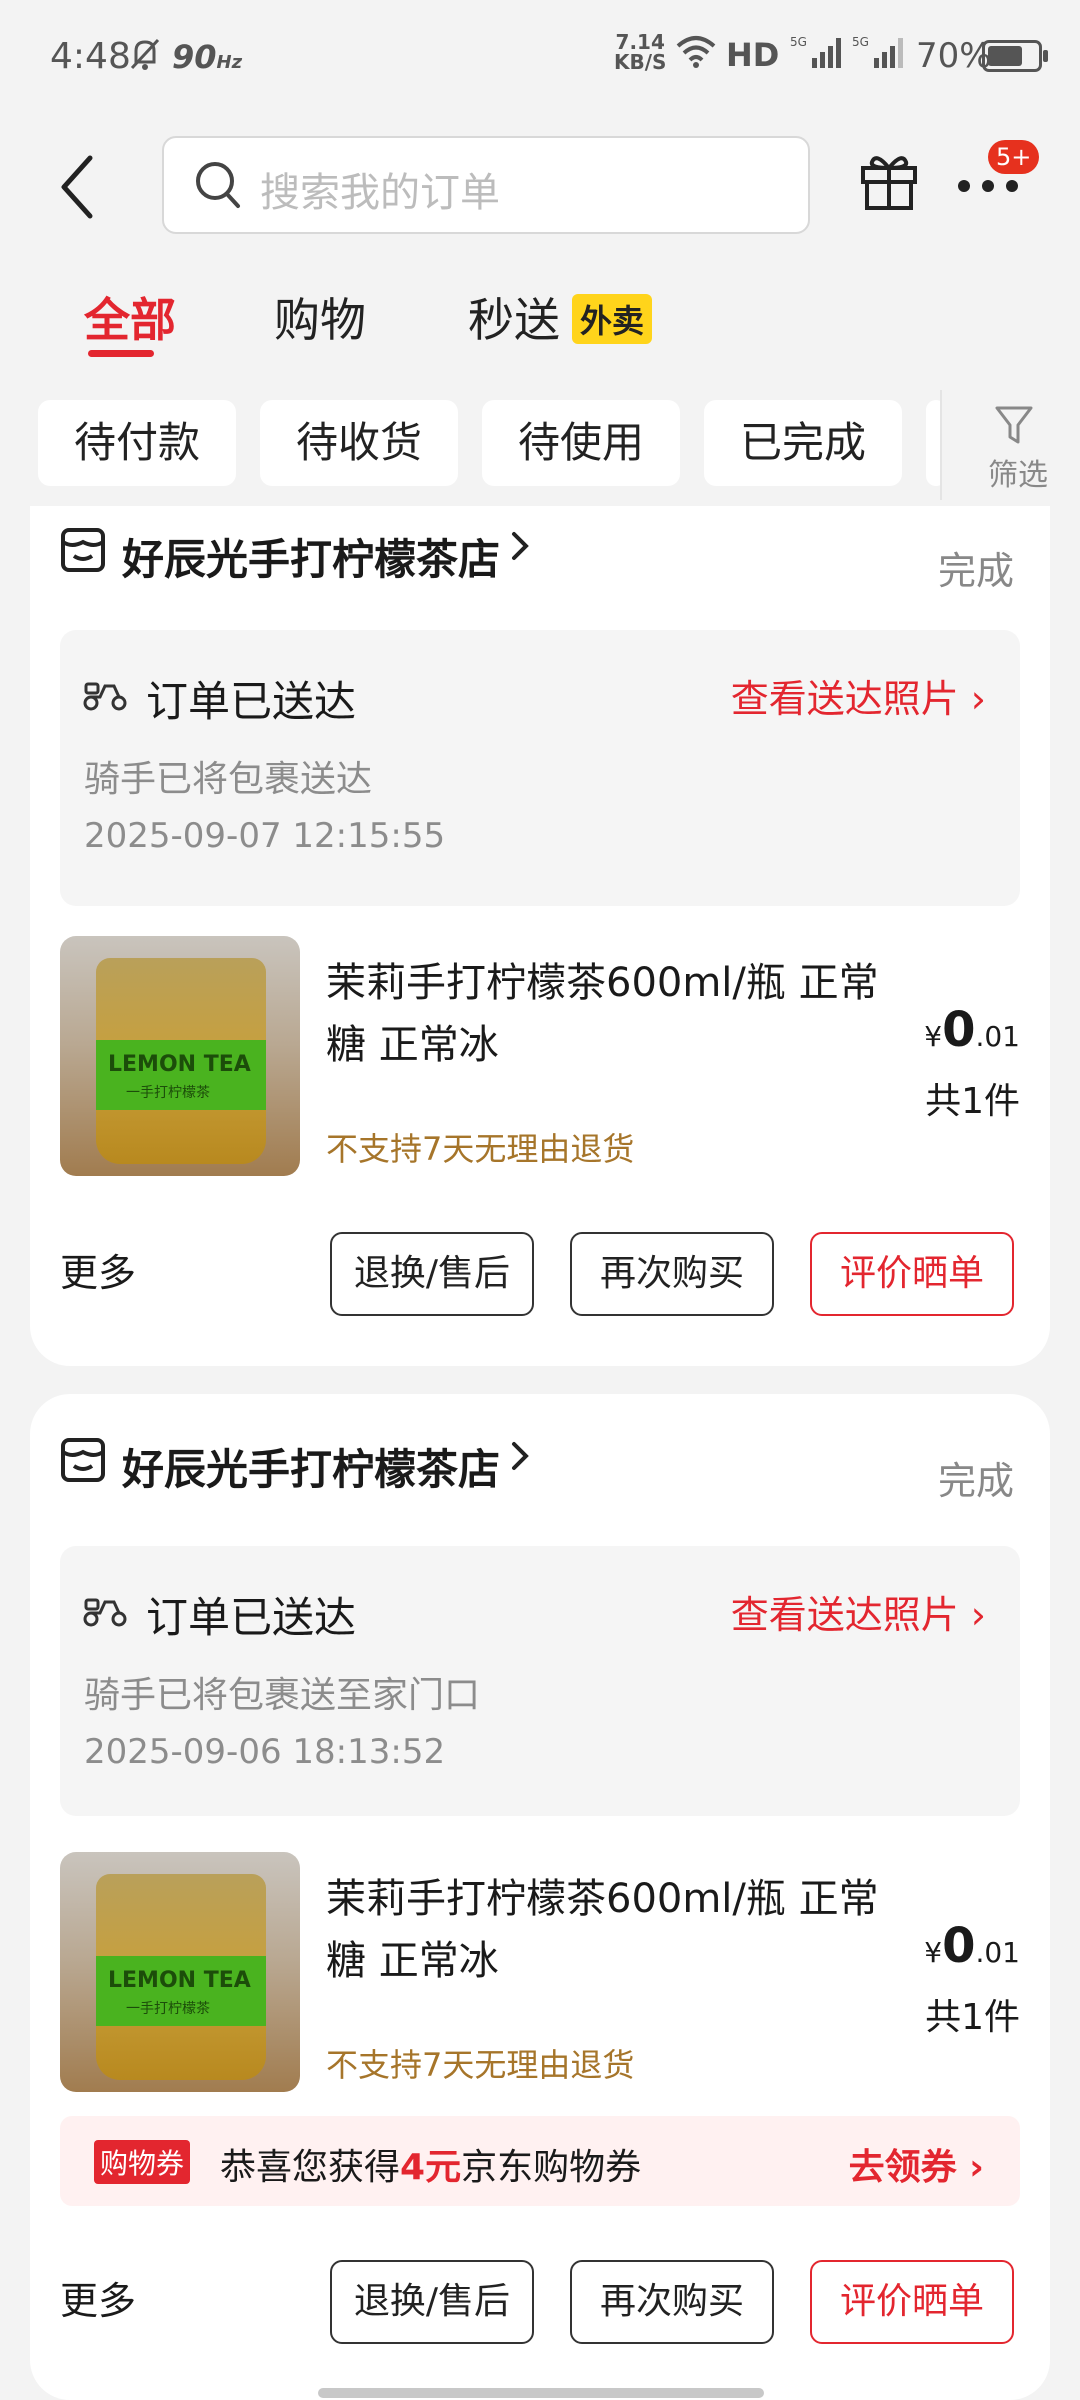  What do you see at coordinates (320, 317) in the screenshot?
I see `tab-shopping: 购物` at bounding box center [320, 317].